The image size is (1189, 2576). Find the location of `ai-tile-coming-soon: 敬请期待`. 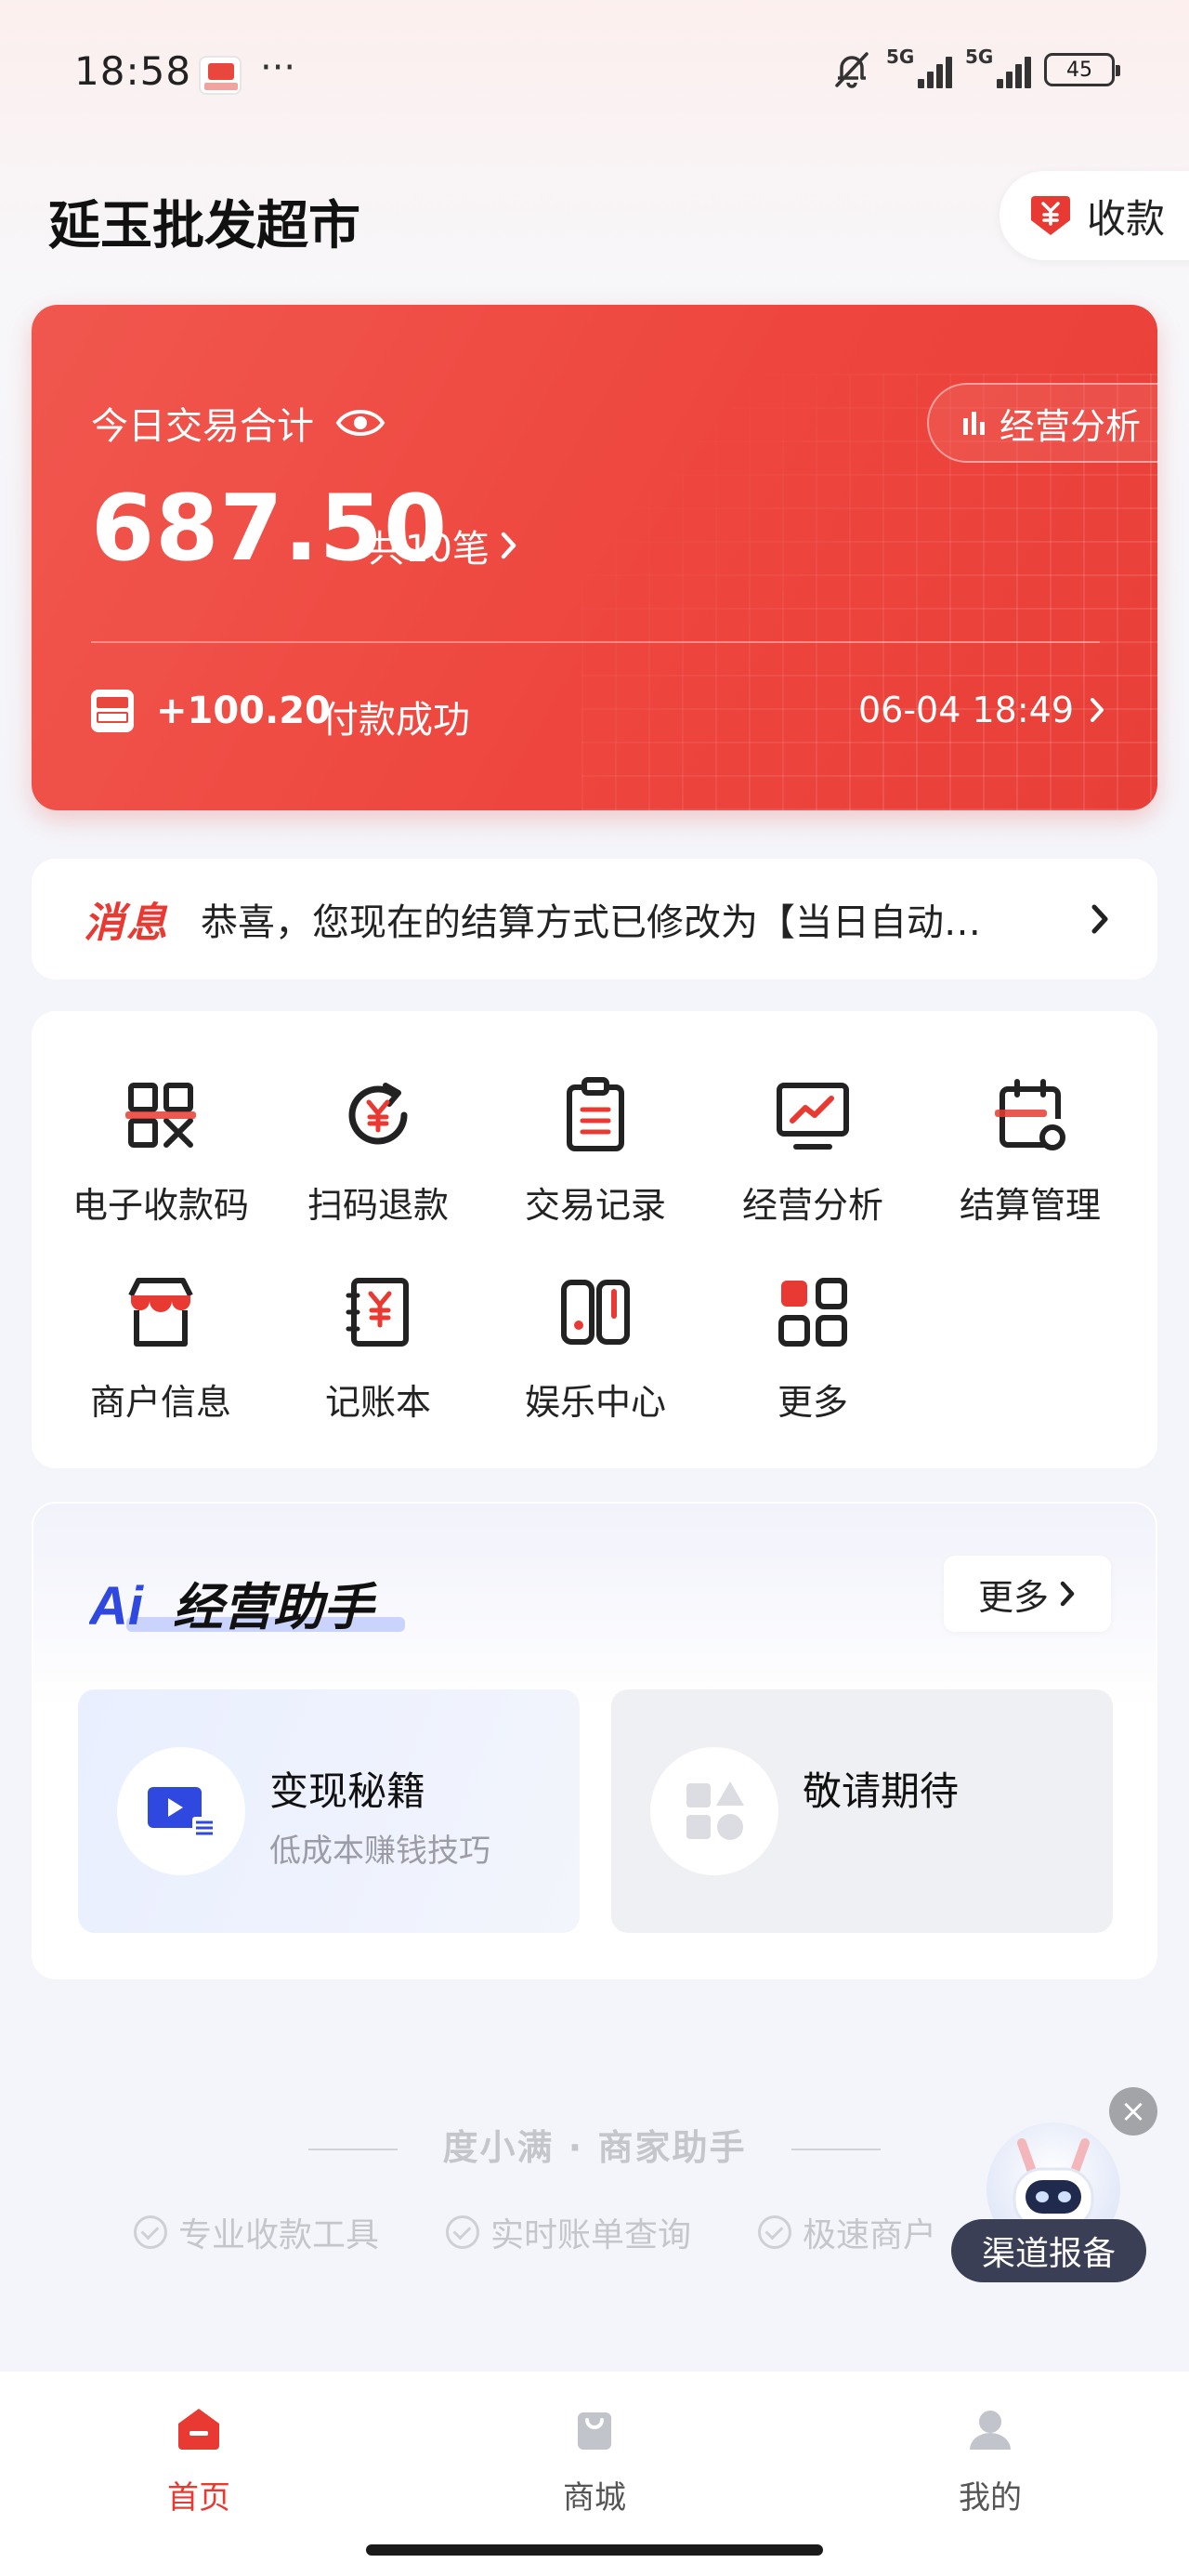

ai-tile-coming-soon: 敬请期待 is located at coordinates (862, 1811).